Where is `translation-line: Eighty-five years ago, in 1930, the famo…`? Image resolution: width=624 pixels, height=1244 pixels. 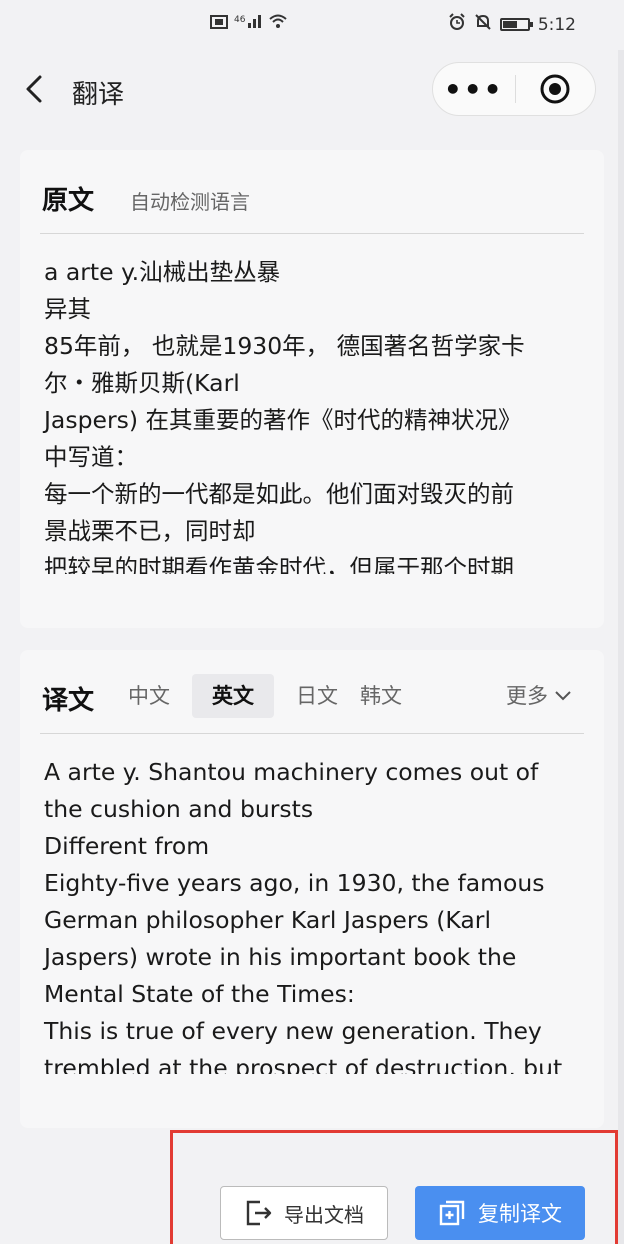 translation-line: Eighty-five years ago, in 1930, the famo… is located at coordinates (294, 883).